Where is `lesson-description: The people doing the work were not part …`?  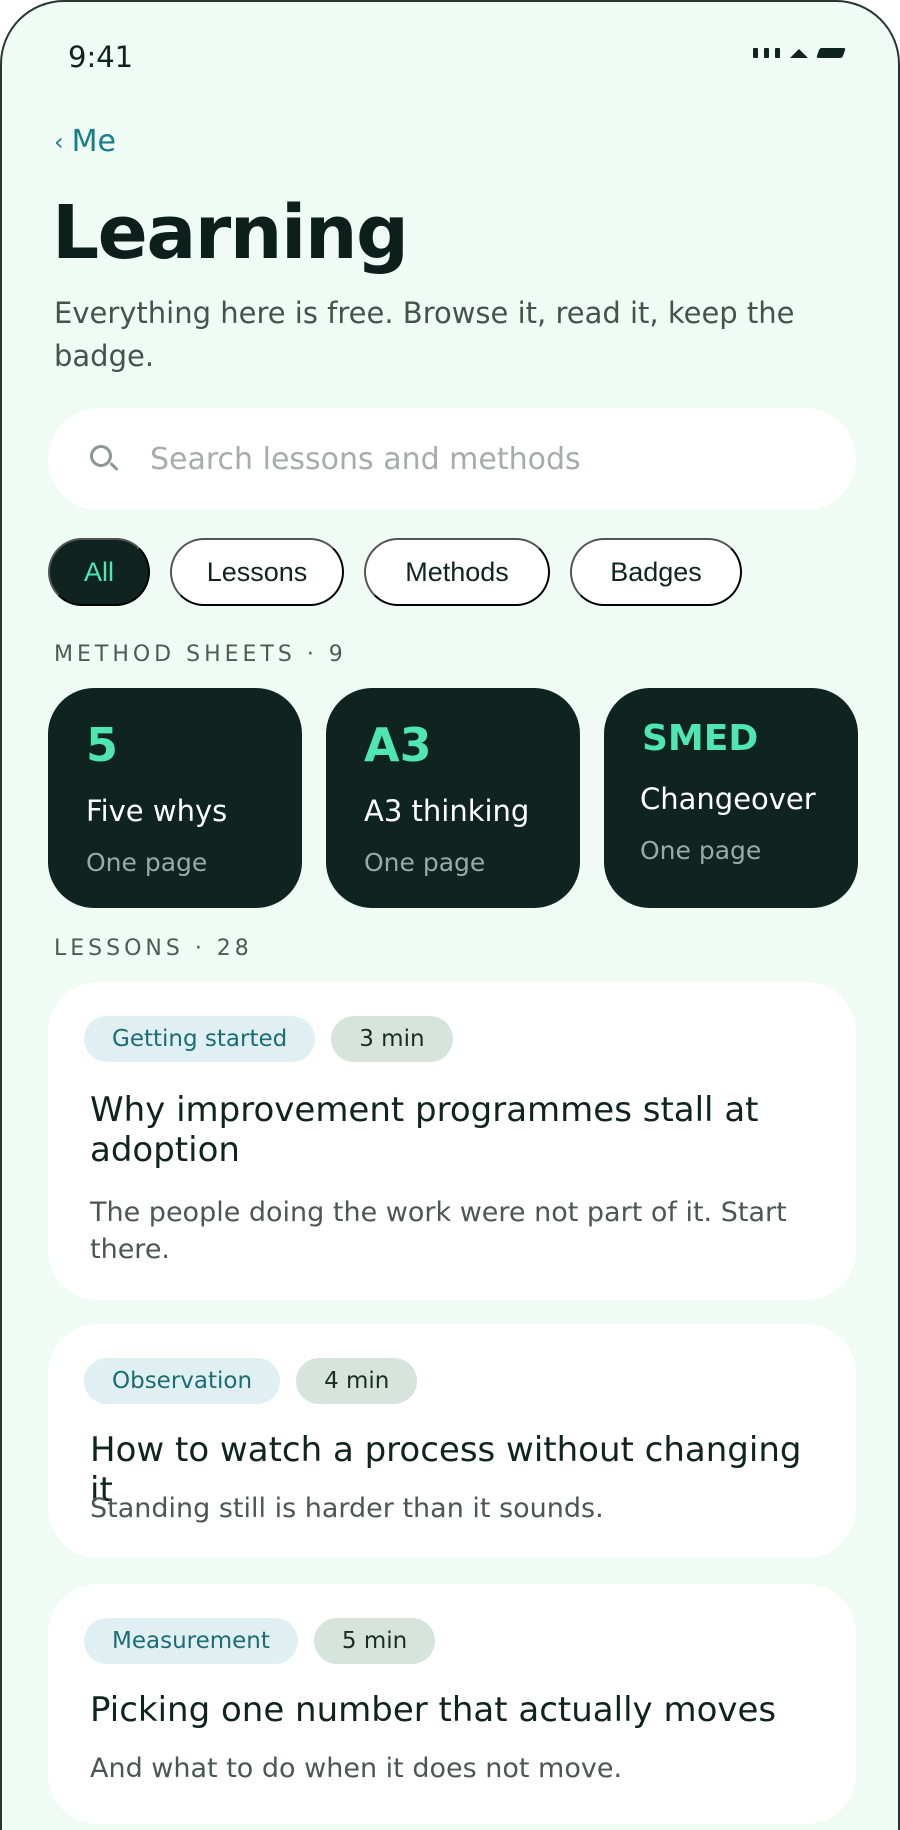 lesson-description: The people doing the work were not part … is located at coordinates (438, 1231).